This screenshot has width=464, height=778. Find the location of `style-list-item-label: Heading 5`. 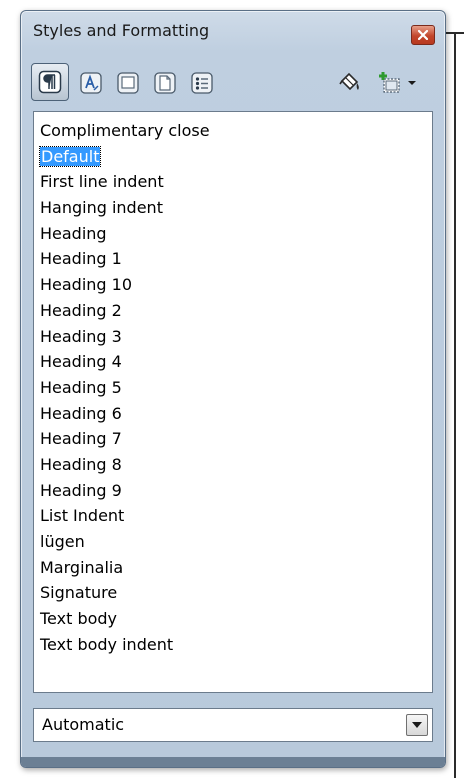

style-list-item-label: Heading 5 is located at coordinates (81, 387).